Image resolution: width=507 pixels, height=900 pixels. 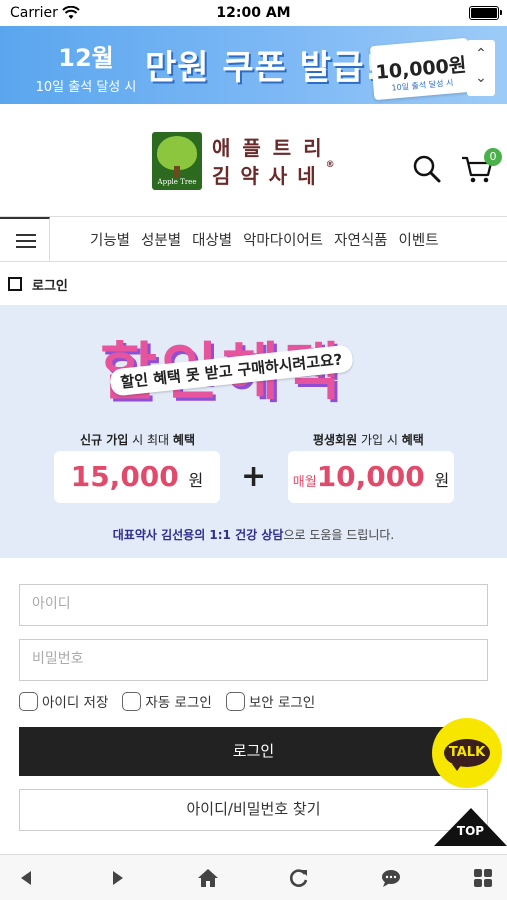 I want to click on lifetime-member-value: 10,000, so click(x=370, y=476).